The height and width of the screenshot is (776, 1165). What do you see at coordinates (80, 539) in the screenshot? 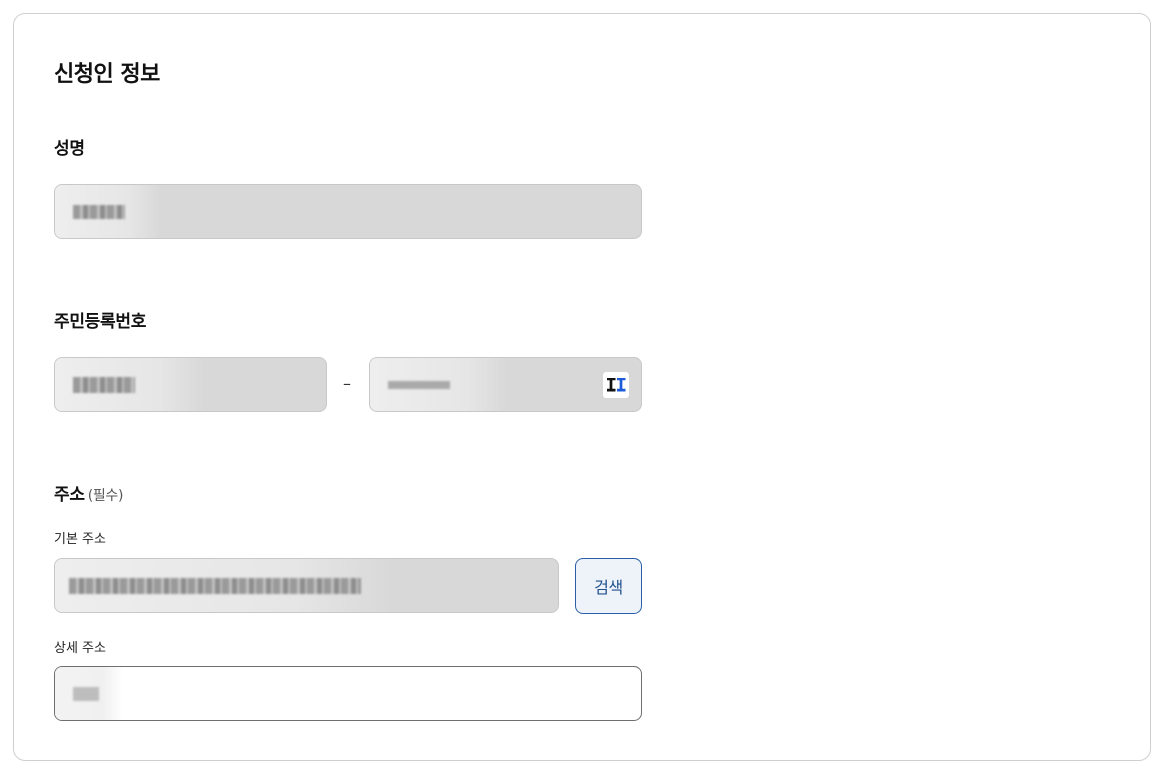
I see `base-address-label: 기본 주소` at bounding box center [80, 539].